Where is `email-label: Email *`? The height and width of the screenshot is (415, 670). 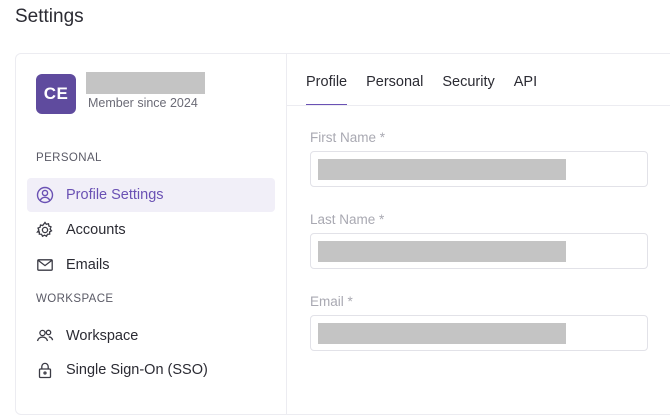
email-label: Email * is located at coordinates (331, 301).